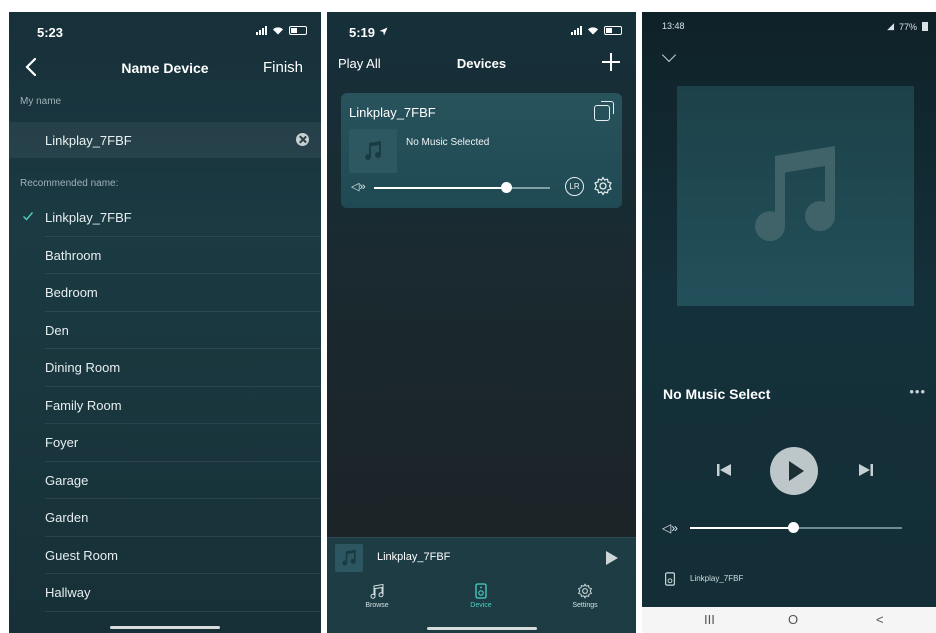  I want to click on recommended-item: Linkplay_7FBF, so click(165, 218).